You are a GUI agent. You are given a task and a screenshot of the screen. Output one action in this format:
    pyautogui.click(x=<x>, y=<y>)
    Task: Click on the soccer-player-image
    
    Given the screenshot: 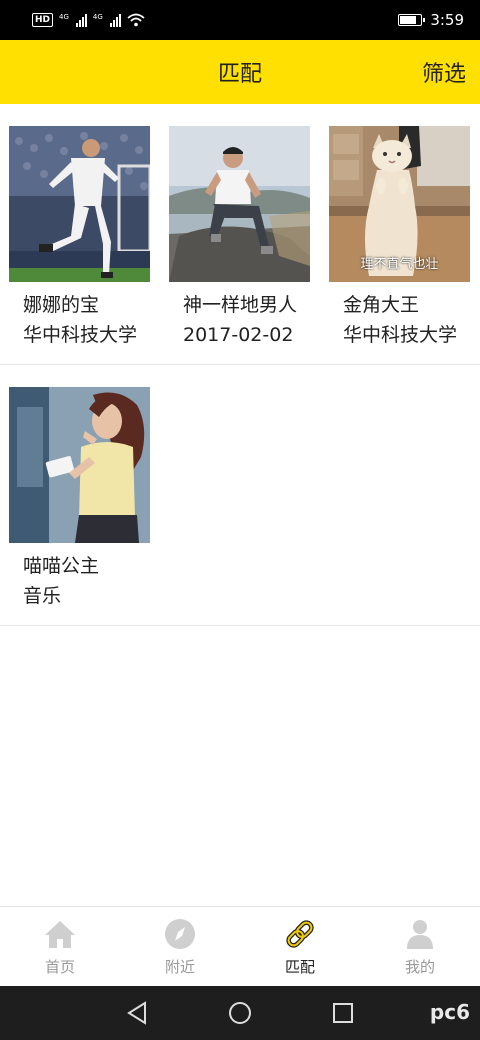 What is the action you would take?
    pyautogui.click(x=79, y=204)
    